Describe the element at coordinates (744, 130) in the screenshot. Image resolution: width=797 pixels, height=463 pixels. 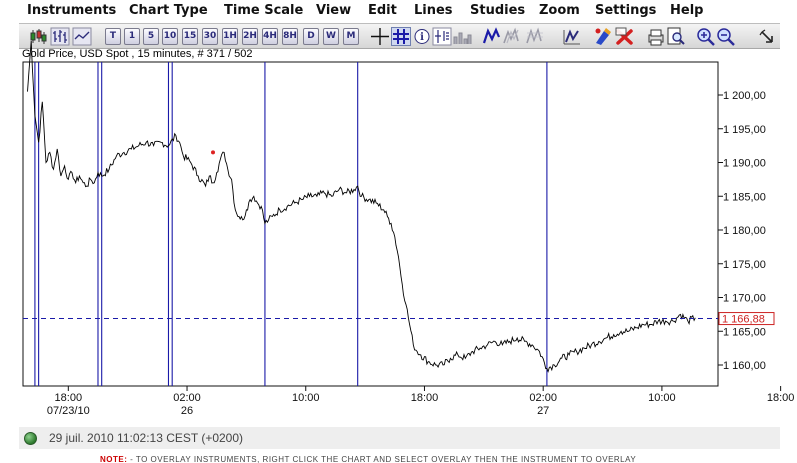
I see `price-tick-label: 1 195,00` at that location.